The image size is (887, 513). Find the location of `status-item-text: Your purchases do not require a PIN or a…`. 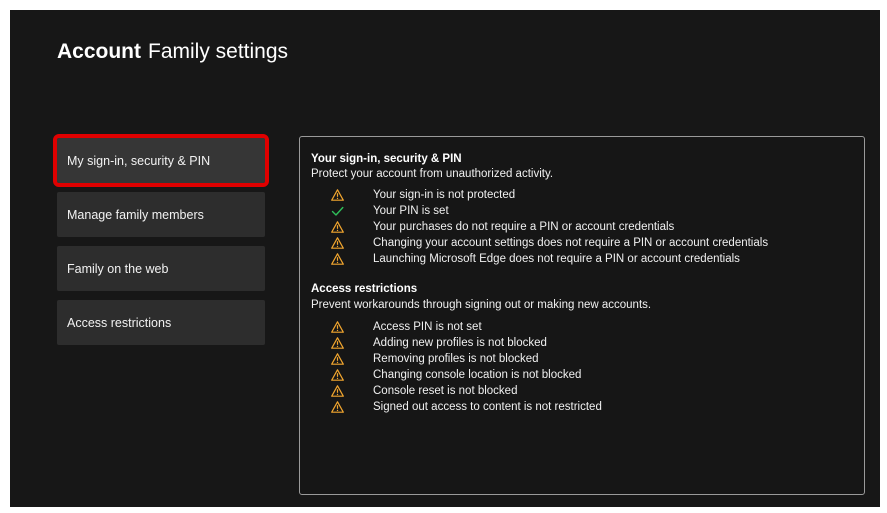

status-item-text: Your purchases do not require a PIN or a… is located at coordinates (524, 227).